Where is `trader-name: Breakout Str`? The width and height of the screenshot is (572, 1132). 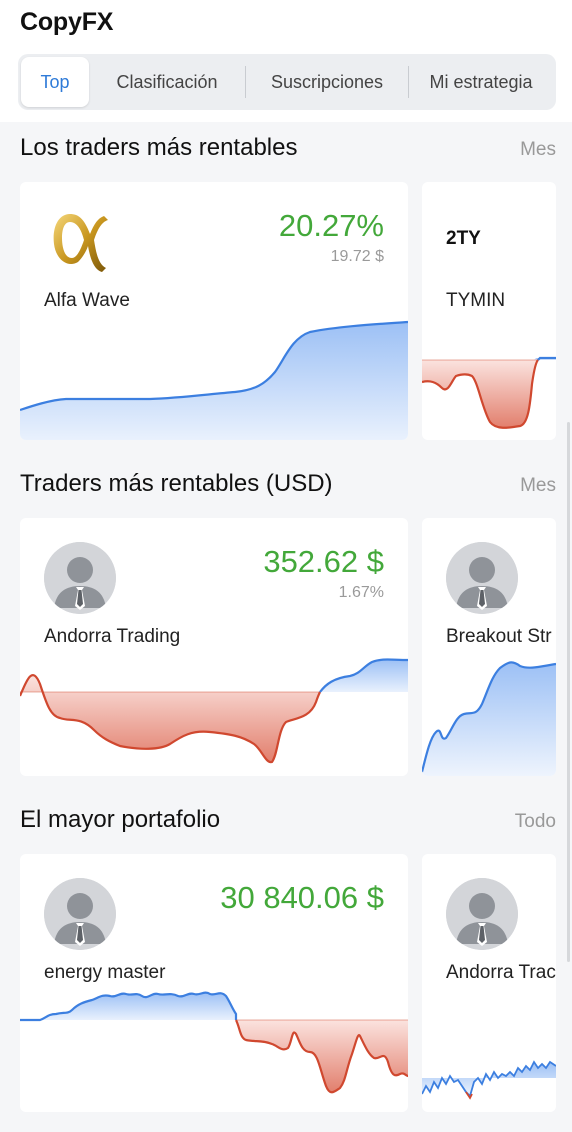
trader-name: Breakout Str is located at coordinates (499, 636).